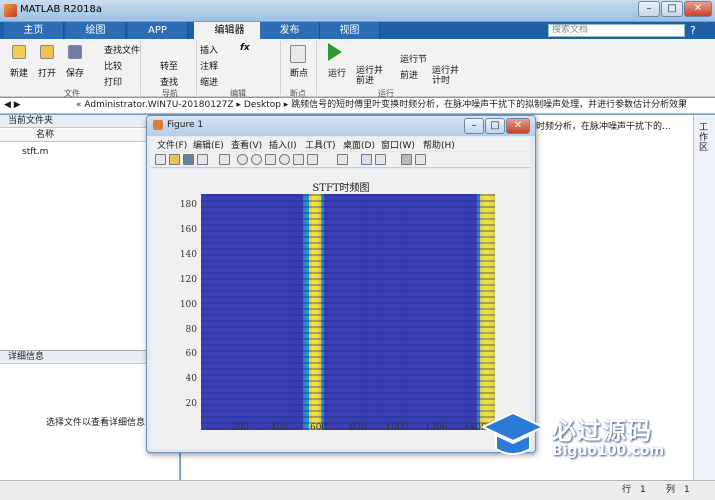  Describe the element at coordinates (350, 30) in the screenshot. I see `tab-view: 视图` at that location.